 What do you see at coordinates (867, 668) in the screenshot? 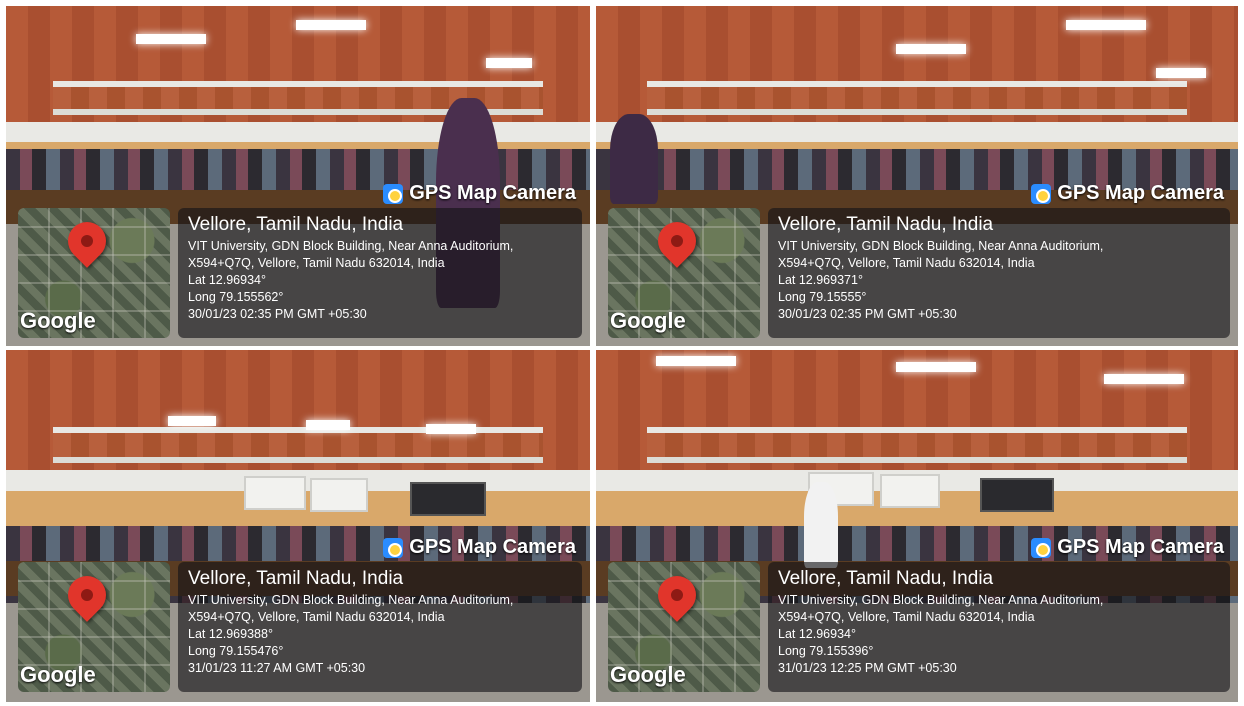
I see `timestamp: 31/01/23 12:25 PM GMT +05:30` at bounding box center [867, 668].